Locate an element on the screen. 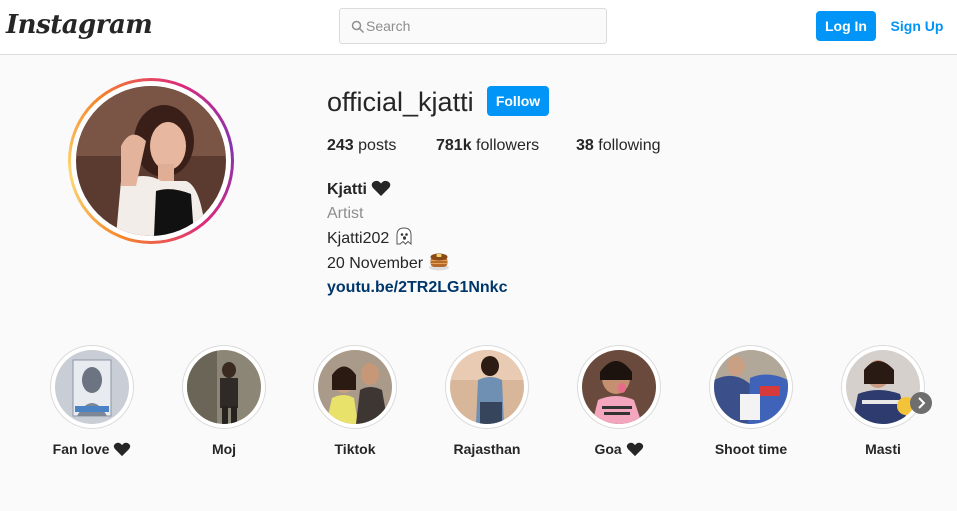 Image resolution: width=957 pixels, height=511 pixels. highlight-item: Masti is located at coordinates (883, 401).